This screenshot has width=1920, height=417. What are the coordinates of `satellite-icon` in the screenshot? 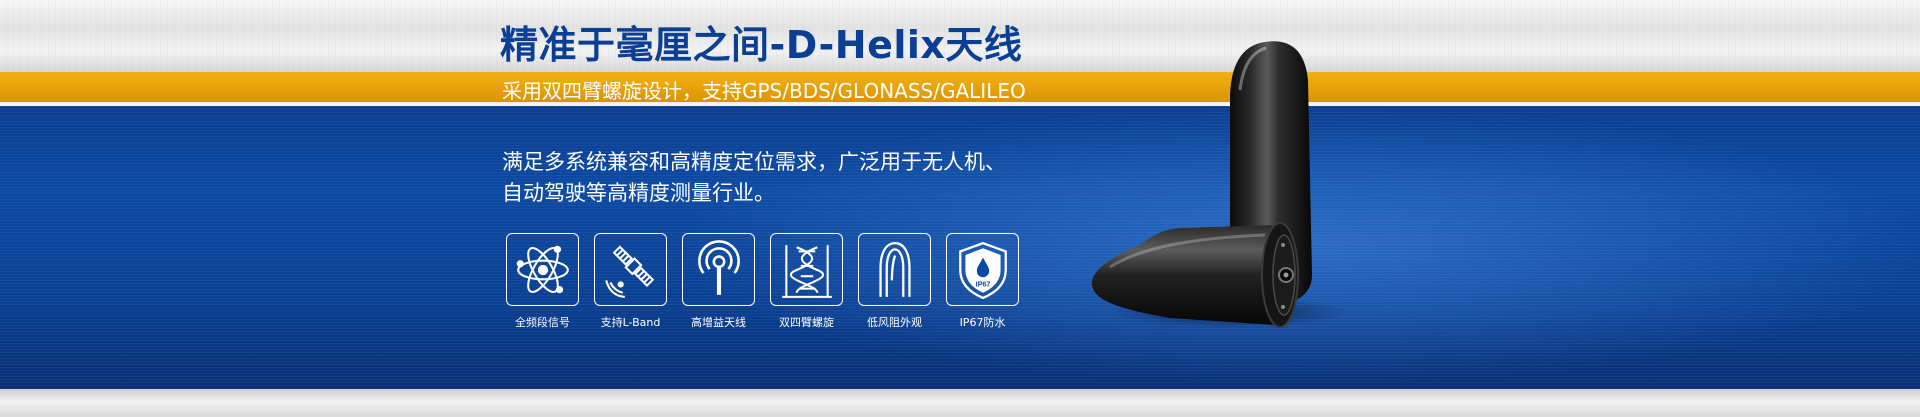 It's located at (629, 271).